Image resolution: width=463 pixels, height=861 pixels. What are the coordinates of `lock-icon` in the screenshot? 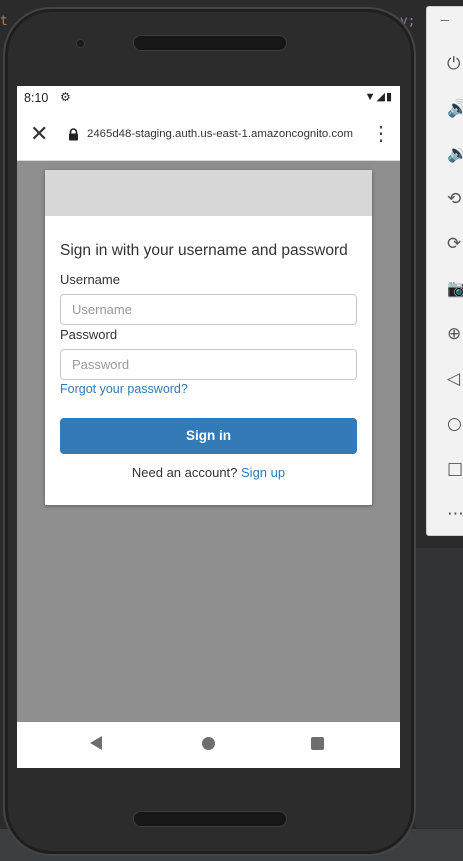 It's located at (73, 134).